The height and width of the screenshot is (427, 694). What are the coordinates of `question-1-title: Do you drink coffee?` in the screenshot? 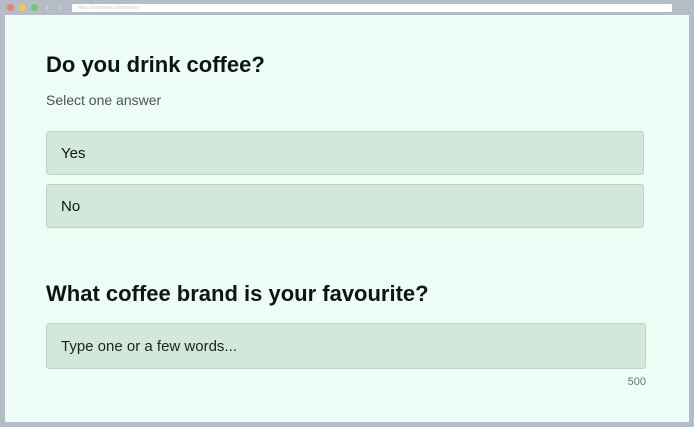 It's located at (155, 64).